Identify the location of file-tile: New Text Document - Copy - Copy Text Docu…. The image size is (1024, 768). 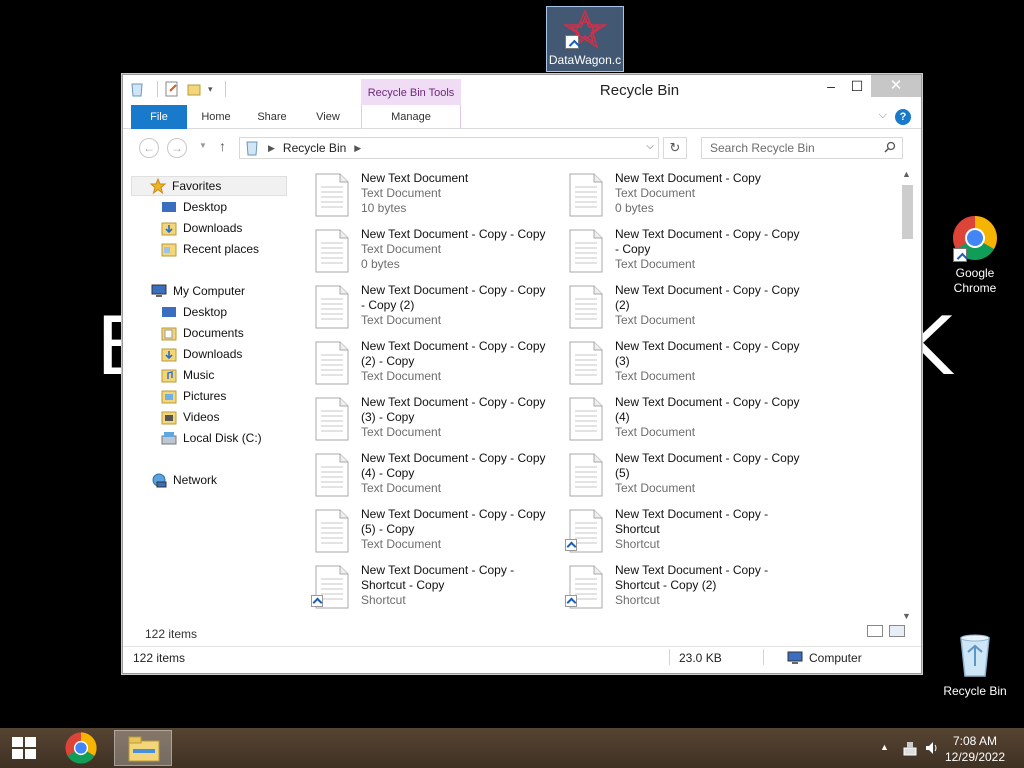
(428, 253).